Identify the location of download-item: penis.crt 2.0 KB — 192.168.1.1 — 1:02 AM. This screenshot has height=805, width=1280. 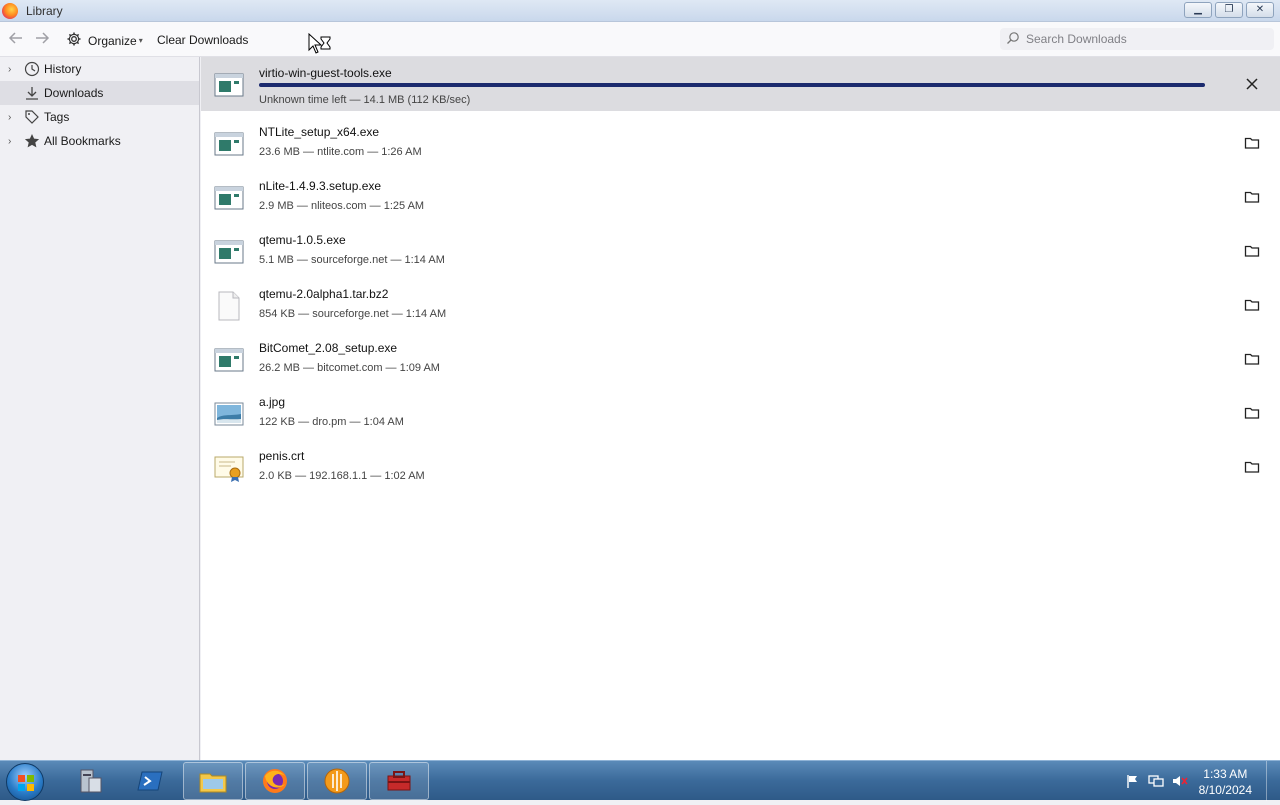
(740, 467).